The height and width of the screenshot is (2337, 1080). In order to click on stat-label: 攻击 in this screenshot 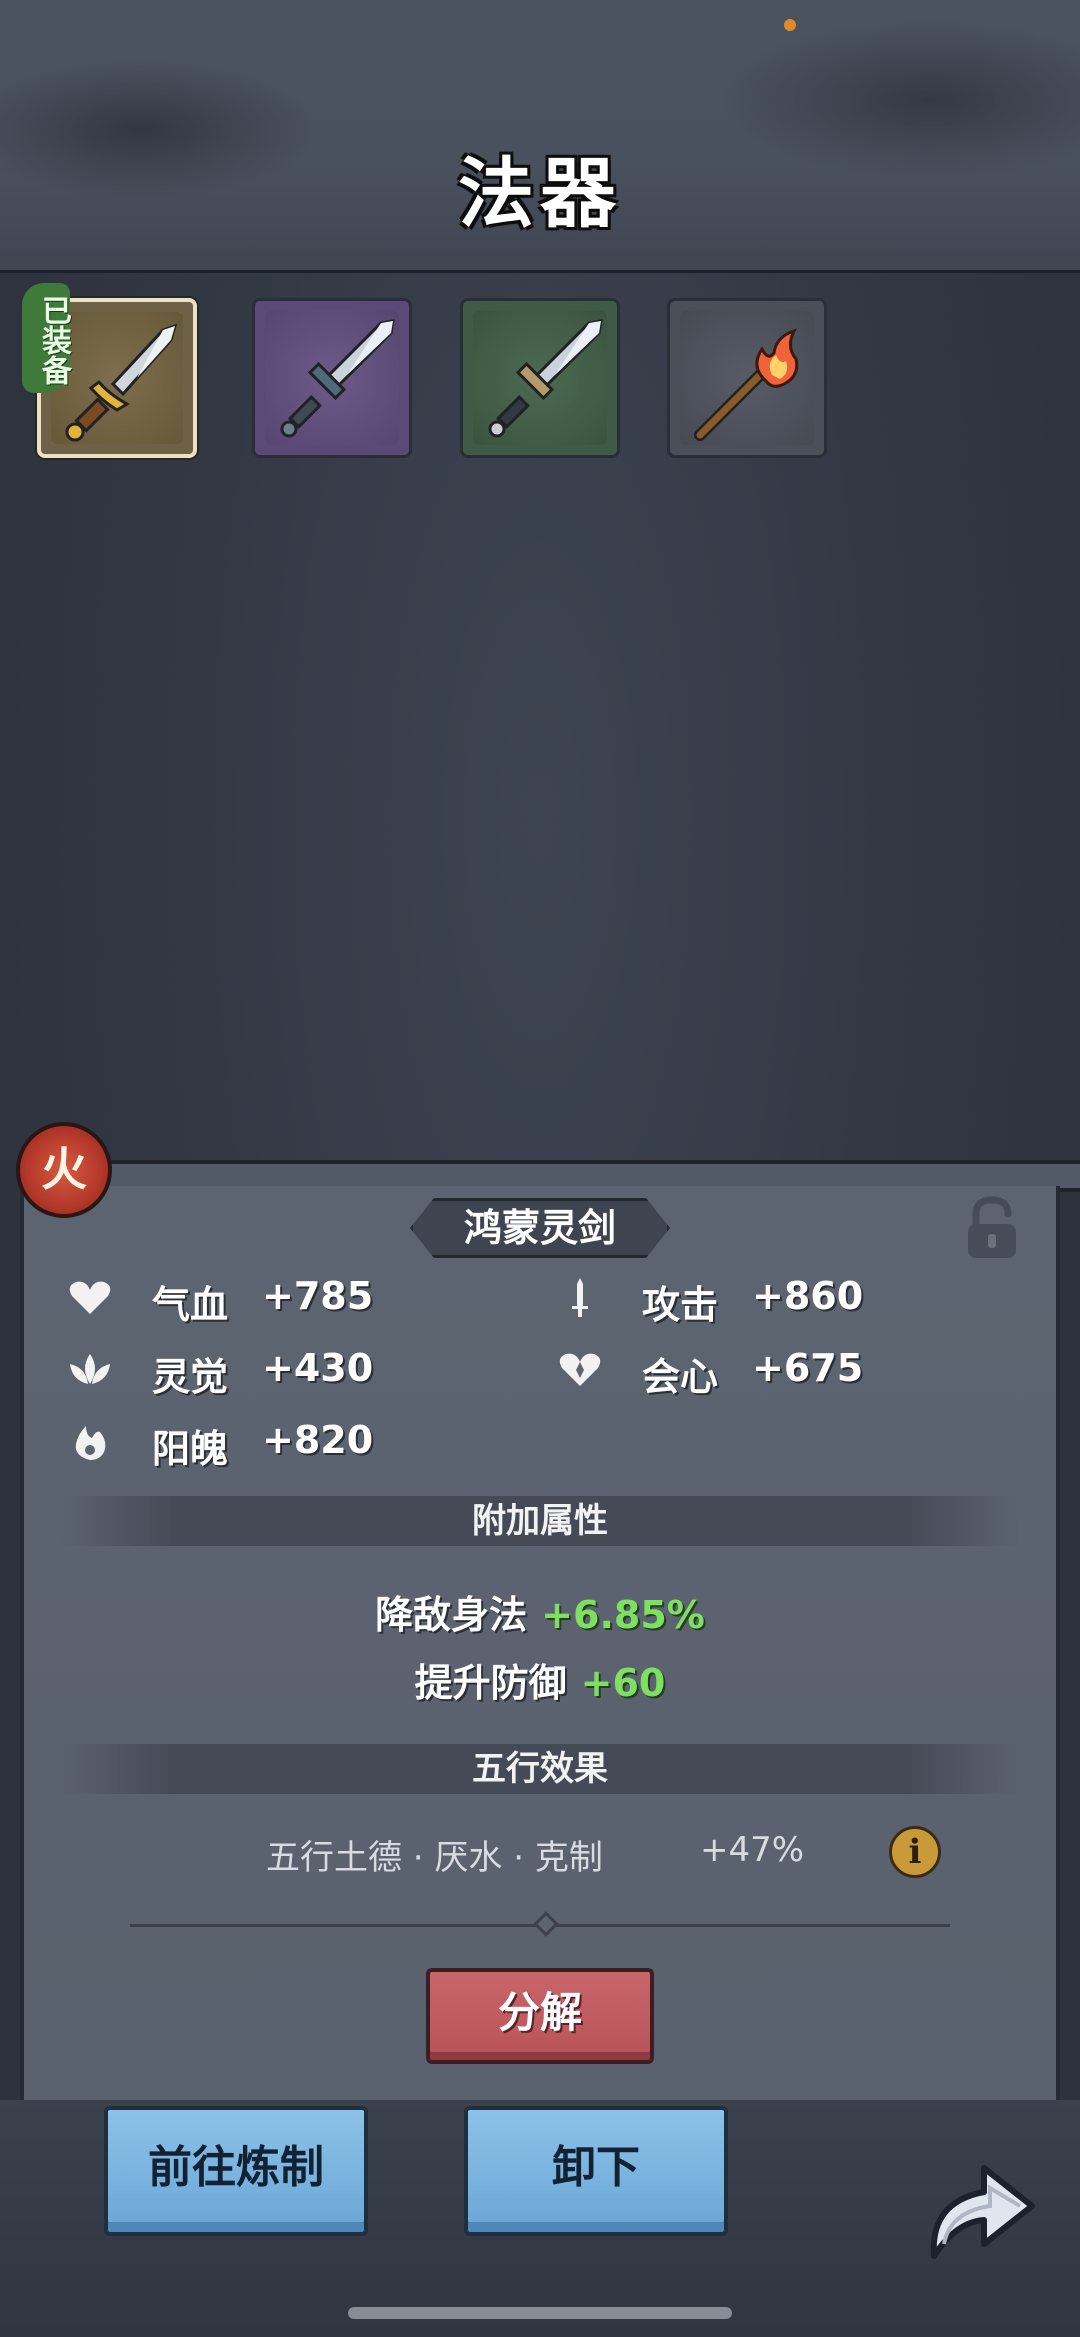, I will do `click(680, 1305)`.